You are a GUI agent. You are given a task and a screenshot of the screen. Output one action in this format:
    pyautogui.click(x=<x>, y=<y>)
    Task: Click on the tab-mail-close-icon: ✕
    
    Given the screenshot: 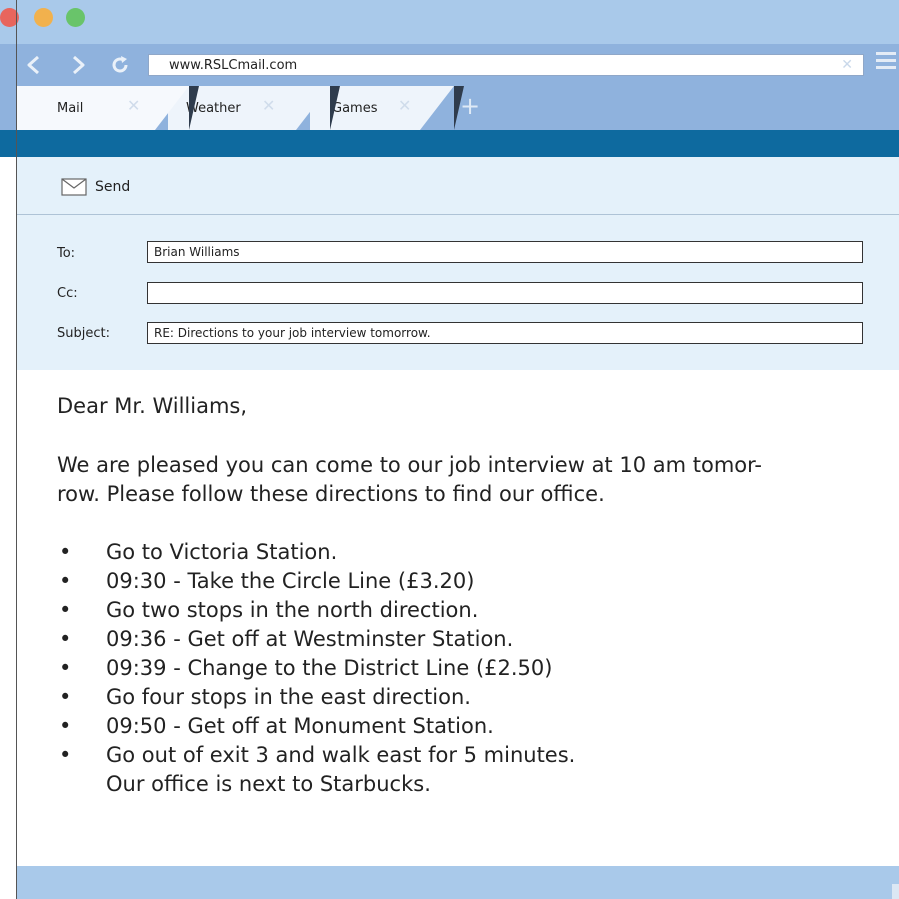 What is the action you would take?
    pyautogui.click(x=133, y=105)
    